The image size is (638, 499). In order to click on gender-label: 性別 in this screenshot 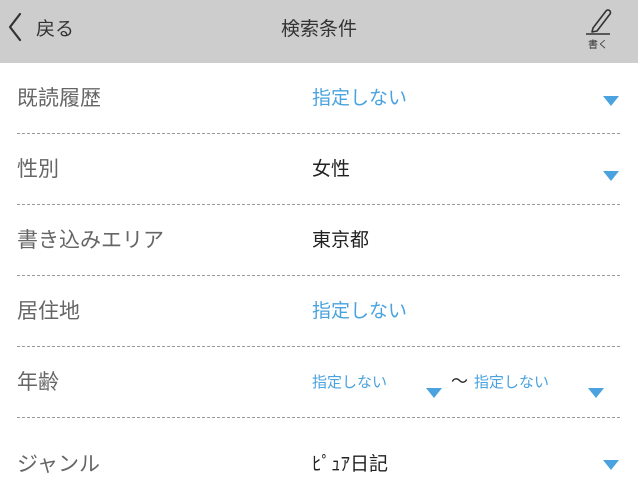, I will do `click(38, 169)`.